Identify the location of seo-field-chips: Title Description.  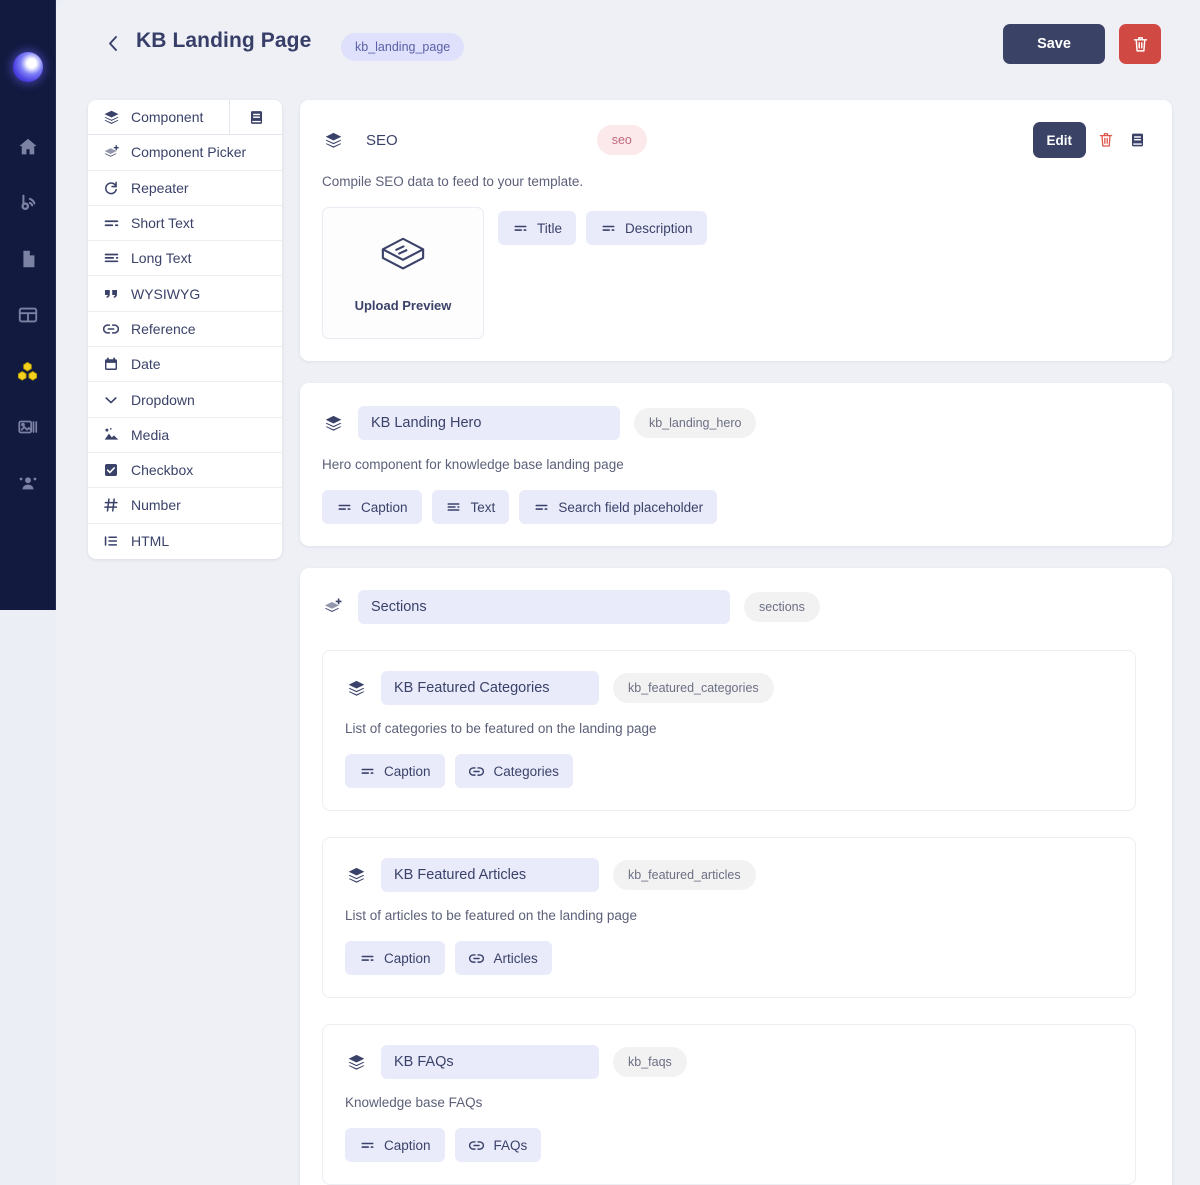
(602, 226).